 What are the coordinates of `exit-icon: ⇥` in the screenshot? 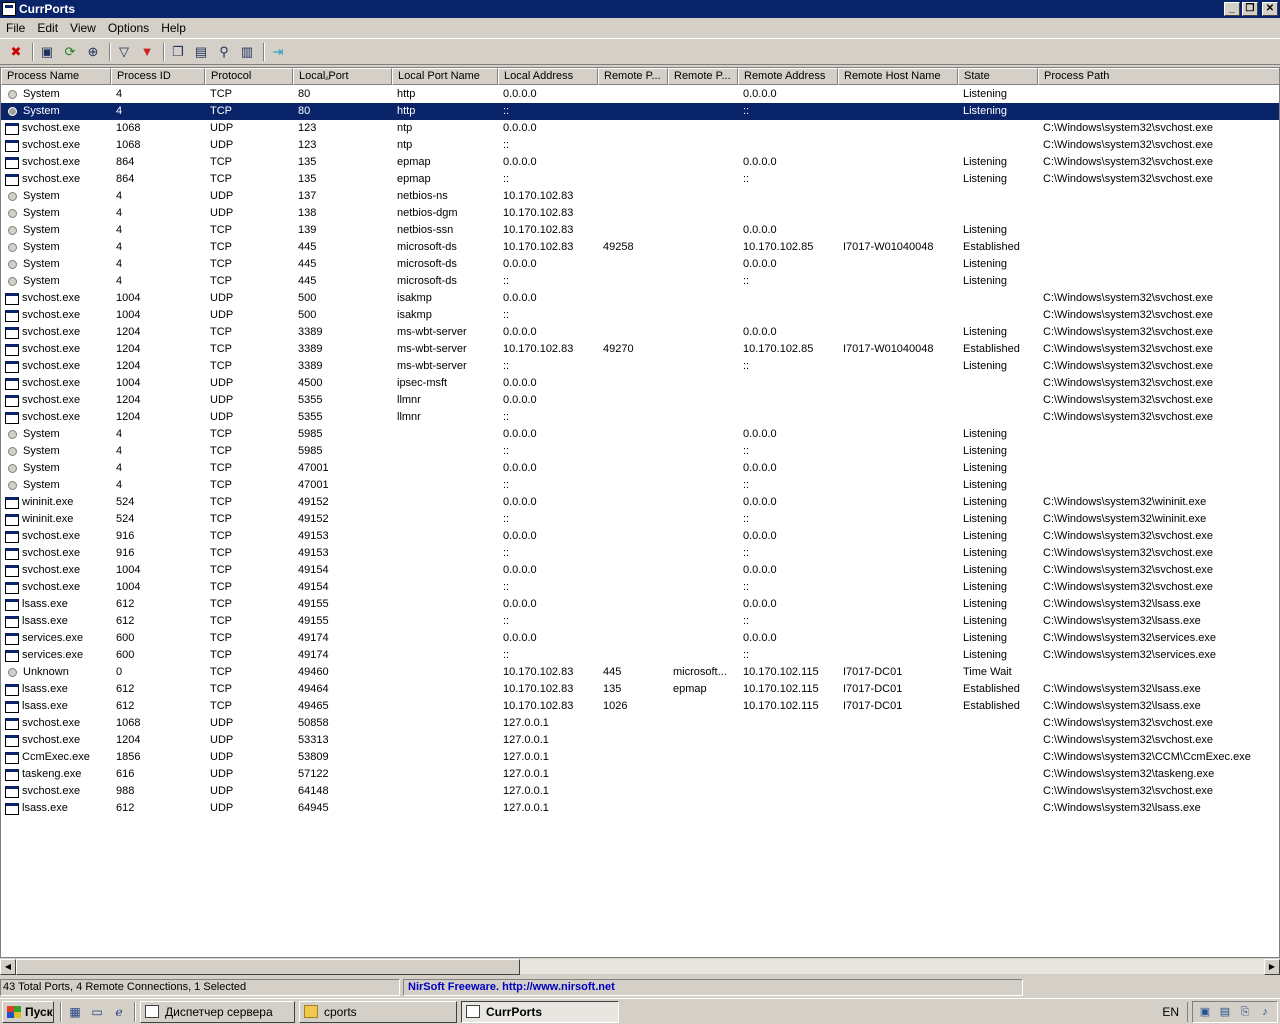 It's located at (278, 52).